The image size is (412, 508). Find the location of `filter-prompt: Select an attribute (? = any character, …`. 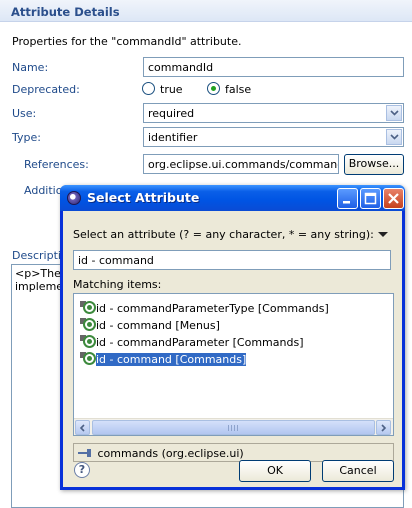

filter-prompt: Select an attribute (? = any character, … is located at coordinates (223, 234).